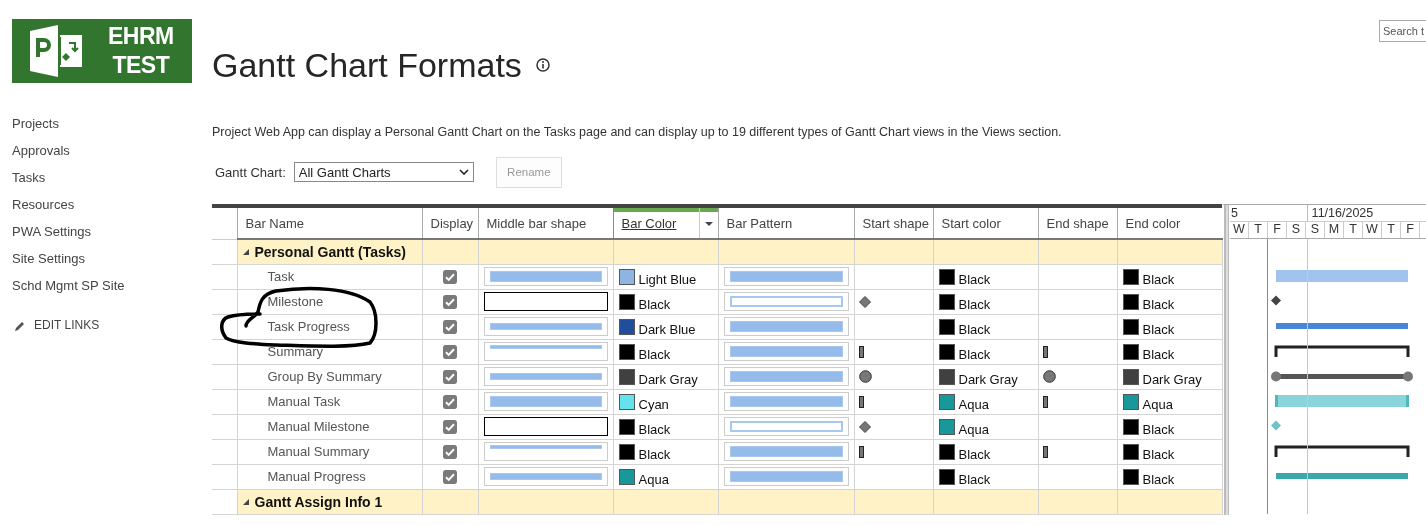 The width and height of the screenshot is (1426, 526). Describe the element at coordinates (316, 477) in the screenshot. I see `bar-name: Manual Progress` at that location.